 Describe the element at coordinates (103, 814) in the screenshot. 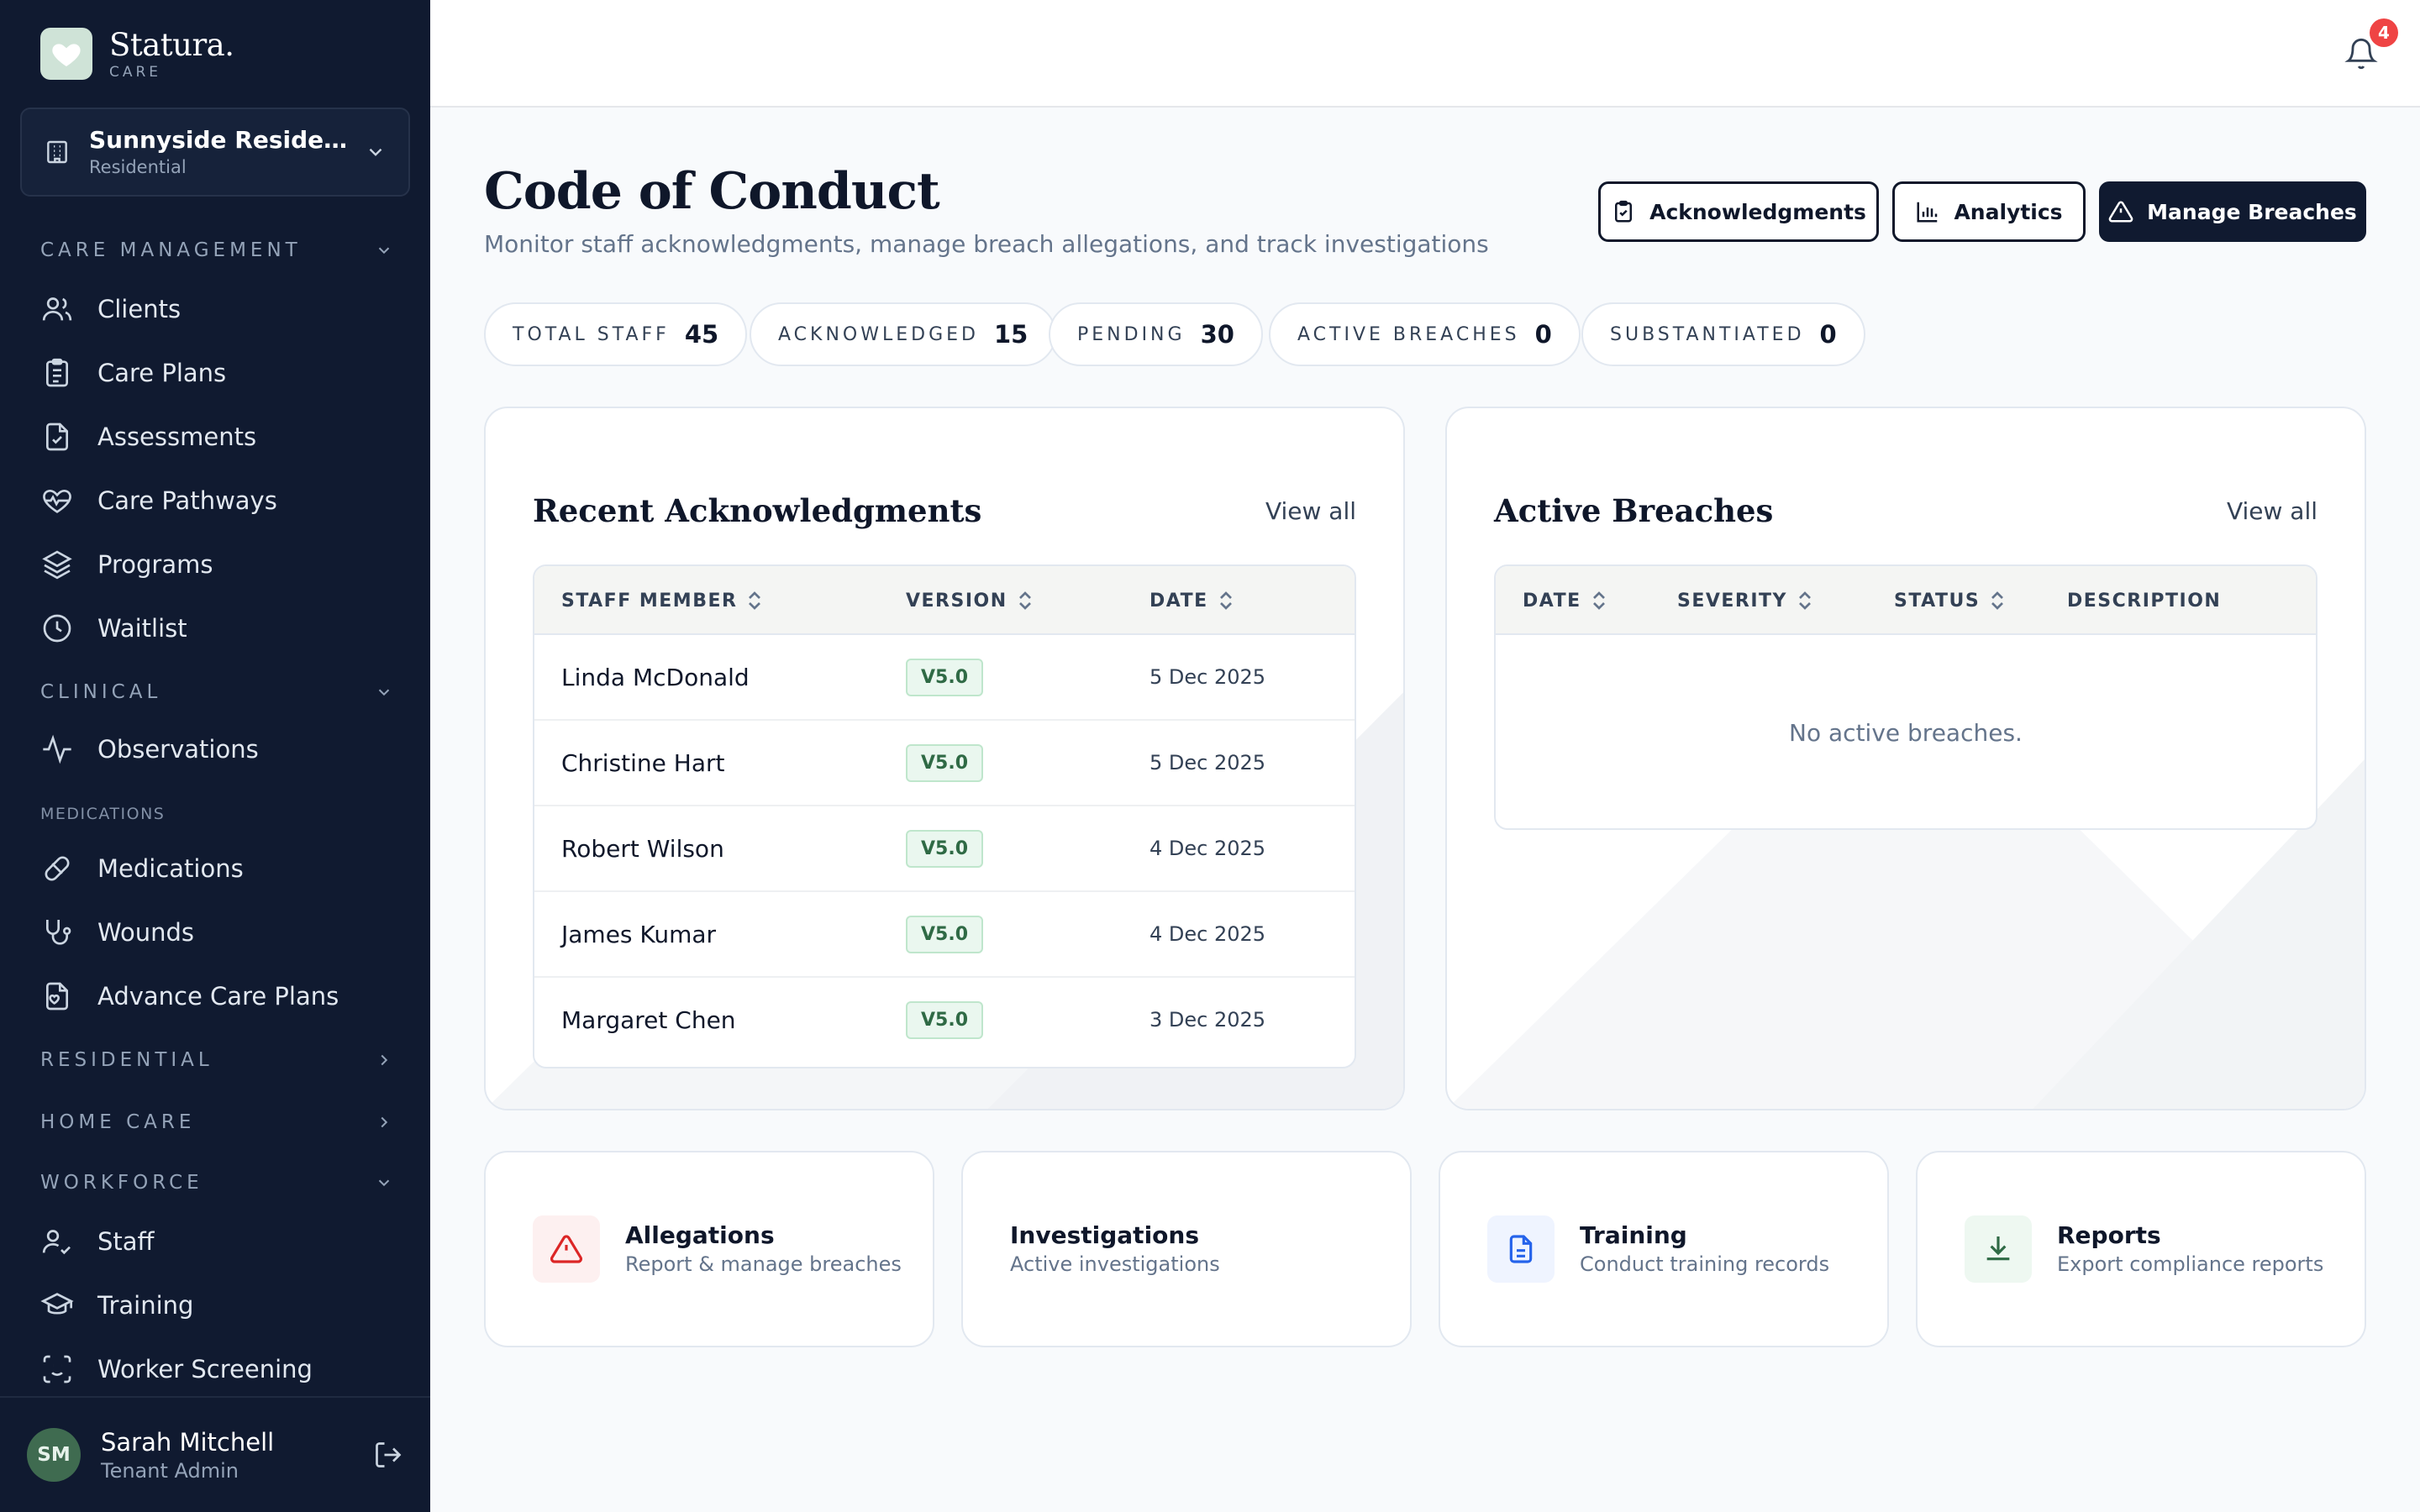

I see `nav-subsection-medications: MEDICATIONS` at that location.